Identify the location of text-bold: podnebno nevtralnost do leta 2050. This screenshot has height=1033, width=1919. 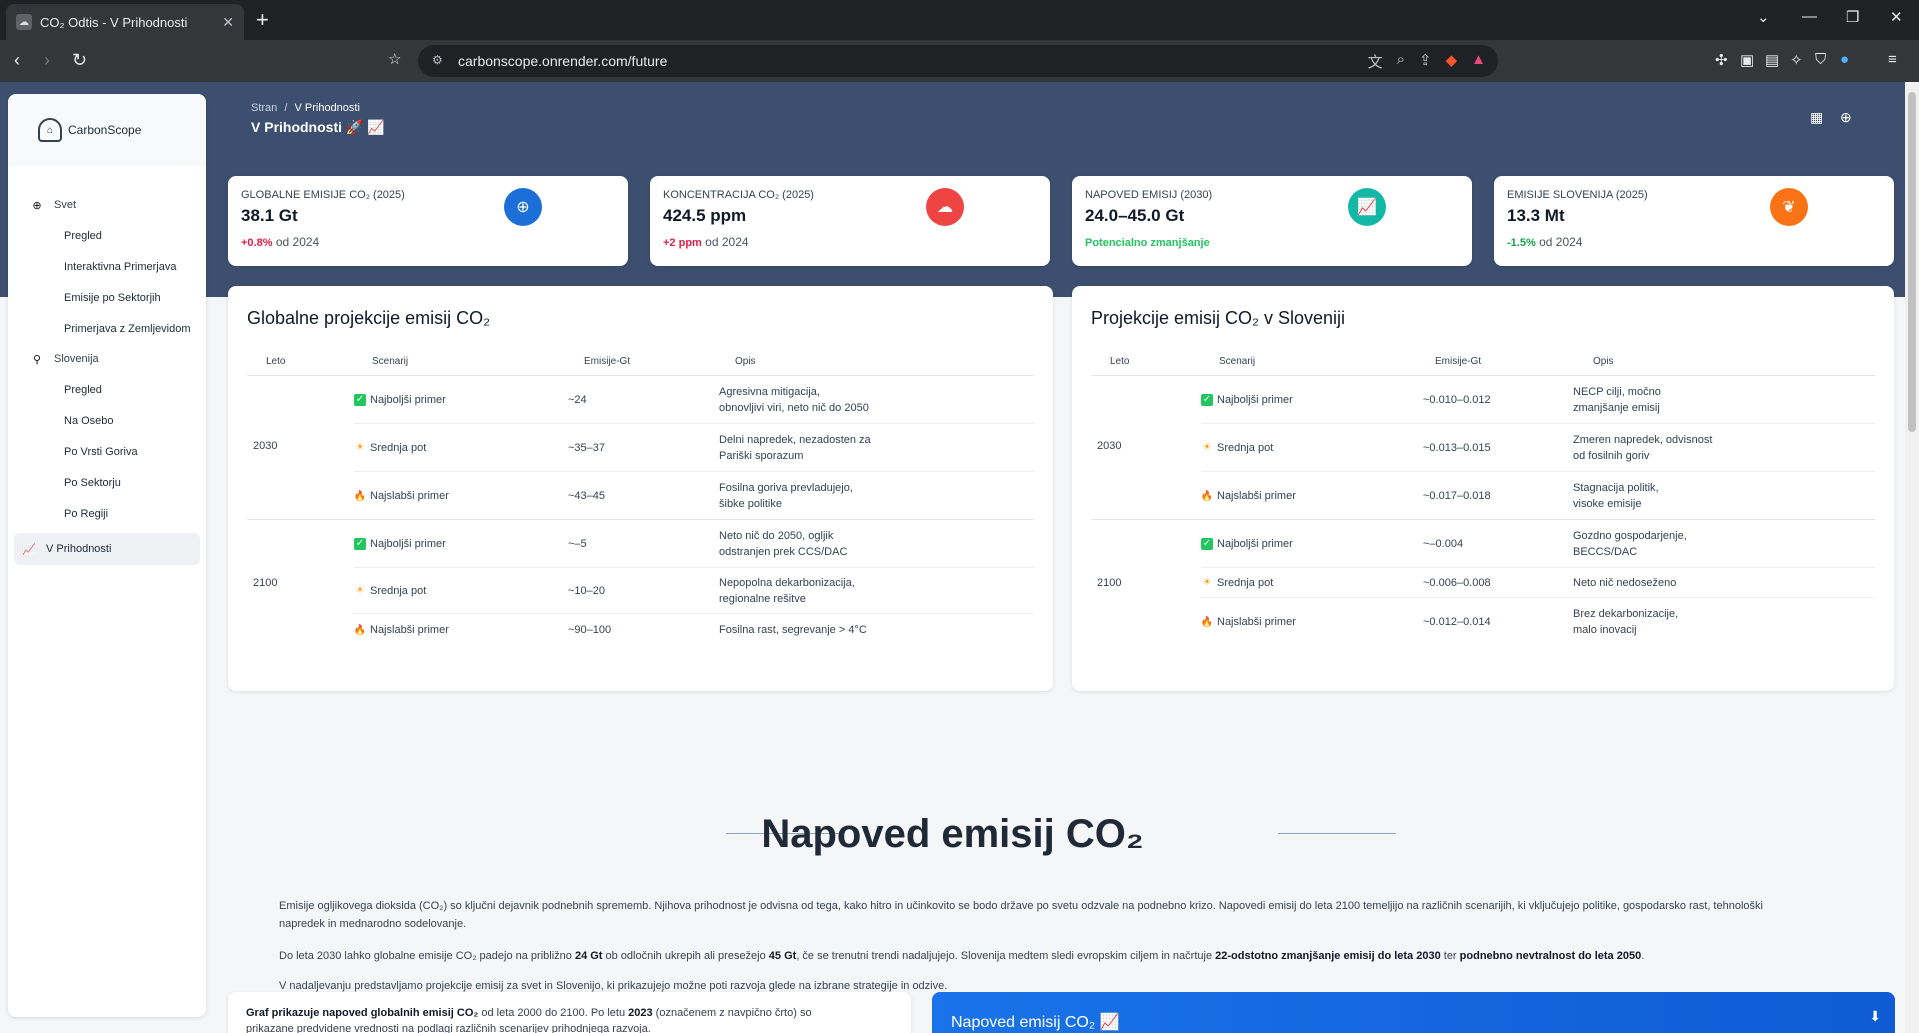
(1550, 956).